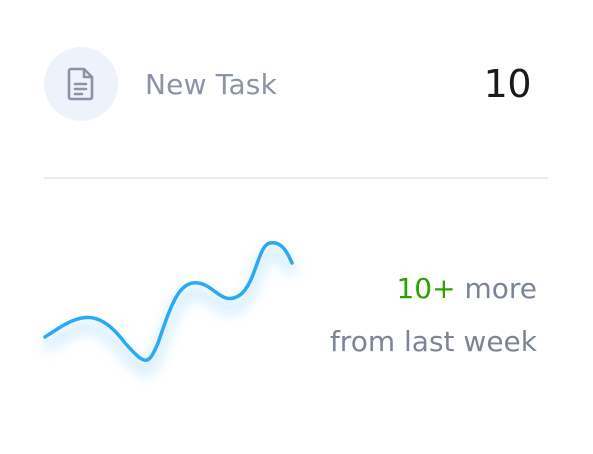 The width and height of the screenshot is (593, 454). Describe the element at coordinates (296, 178) in the screenshot. I see `divider` at that location.